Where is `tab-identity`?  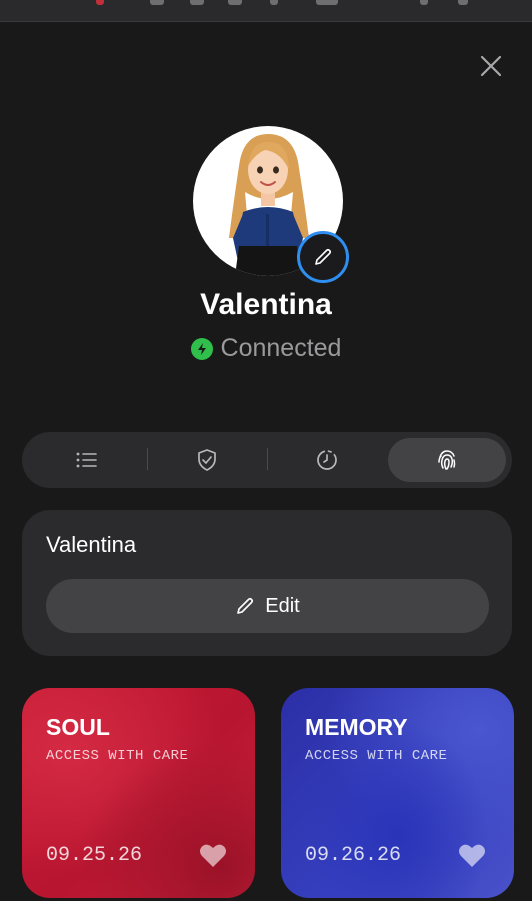
tab-identity is located at coordinates (447, 460).